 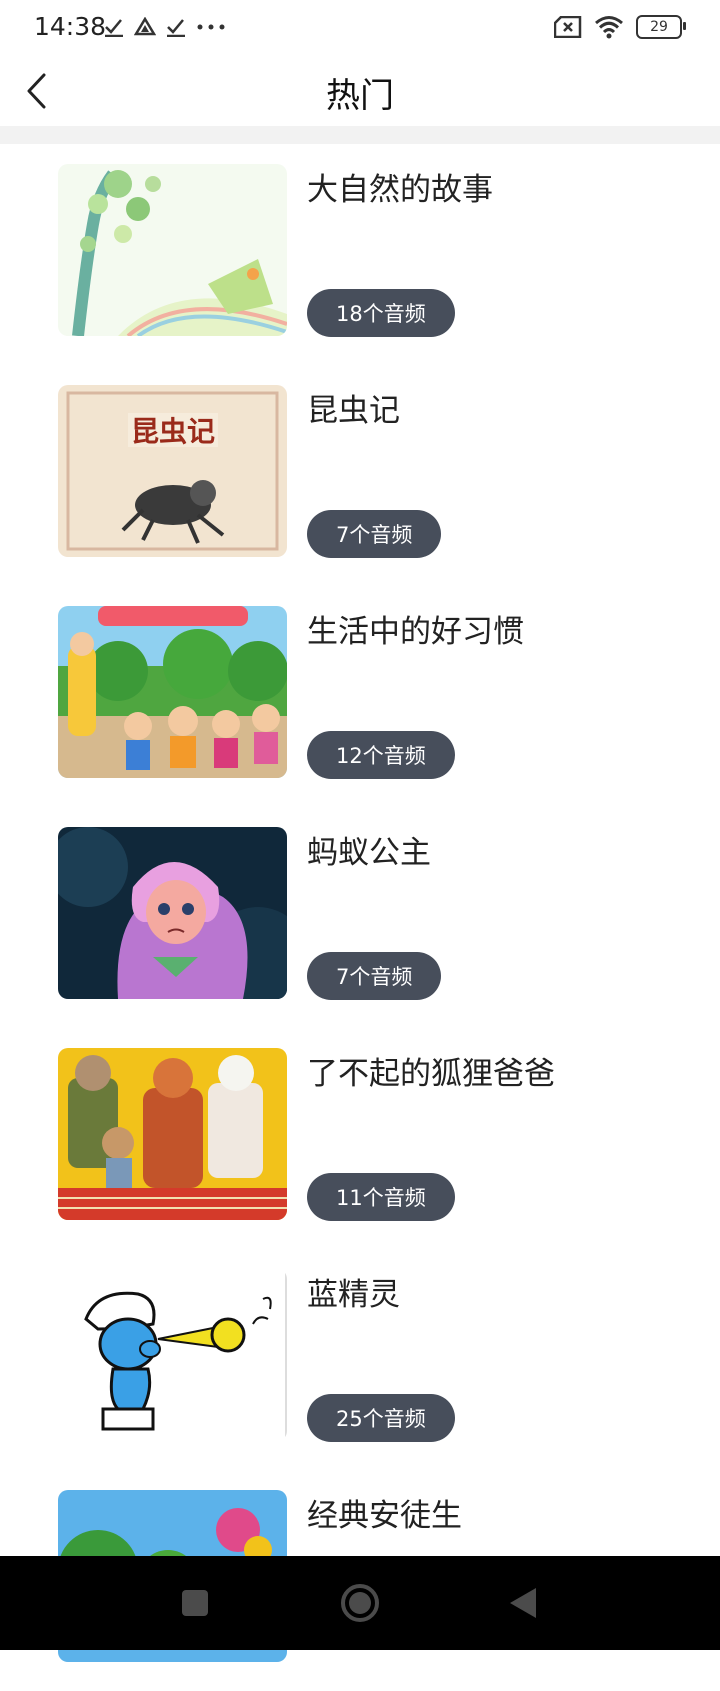 What do you see at coordinates (172, 1355) in the screenshot?
I see `album-cover-smurfs` at bounding box center [172, 1355].